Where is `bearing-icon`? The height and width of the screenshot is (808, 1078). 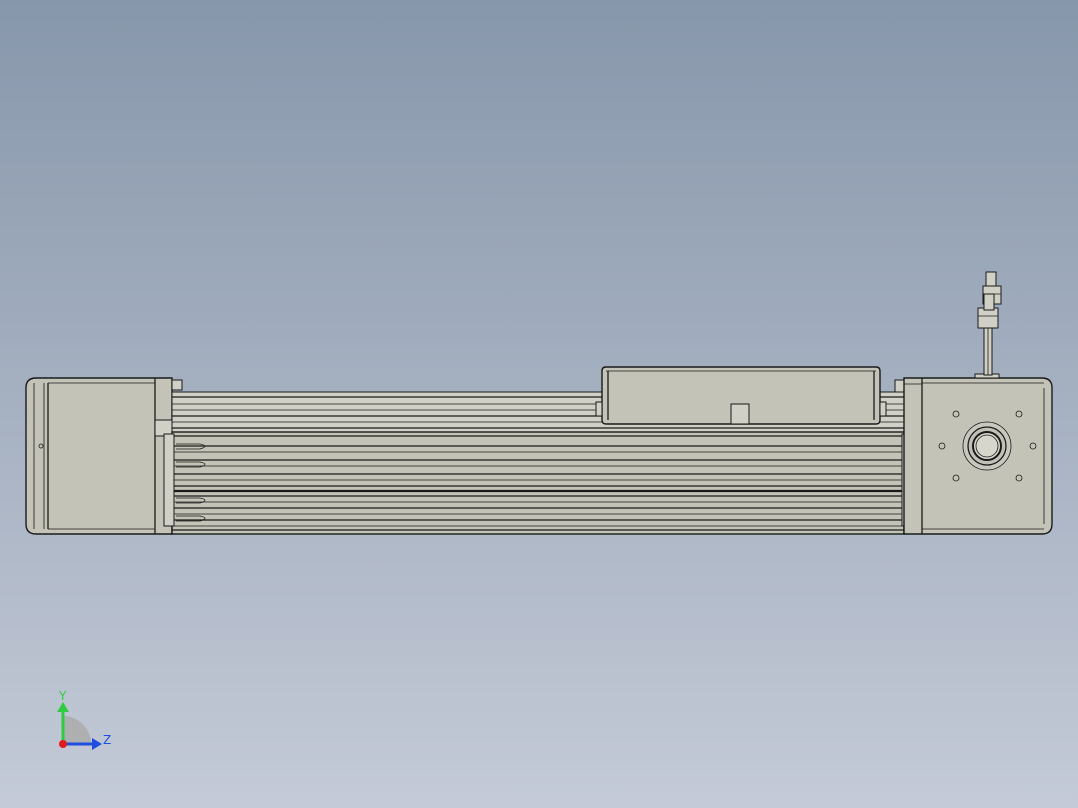 bearing-icon is located at coordinates (987, 446).